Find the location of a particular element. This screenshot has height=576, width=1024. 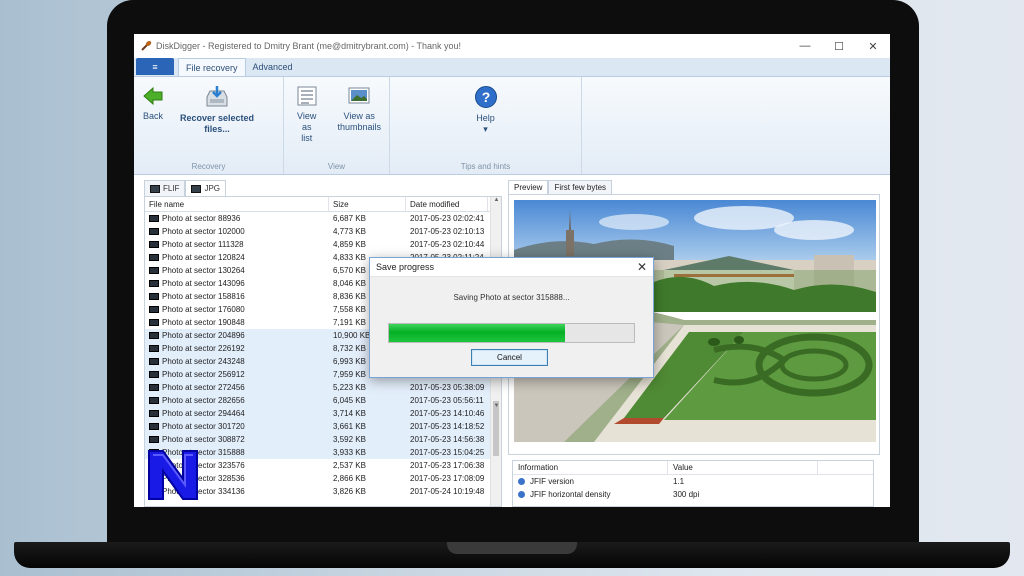

ribbon-group-recovery: Back Recover selected files... Recovery is located at coordinates (209, 125).